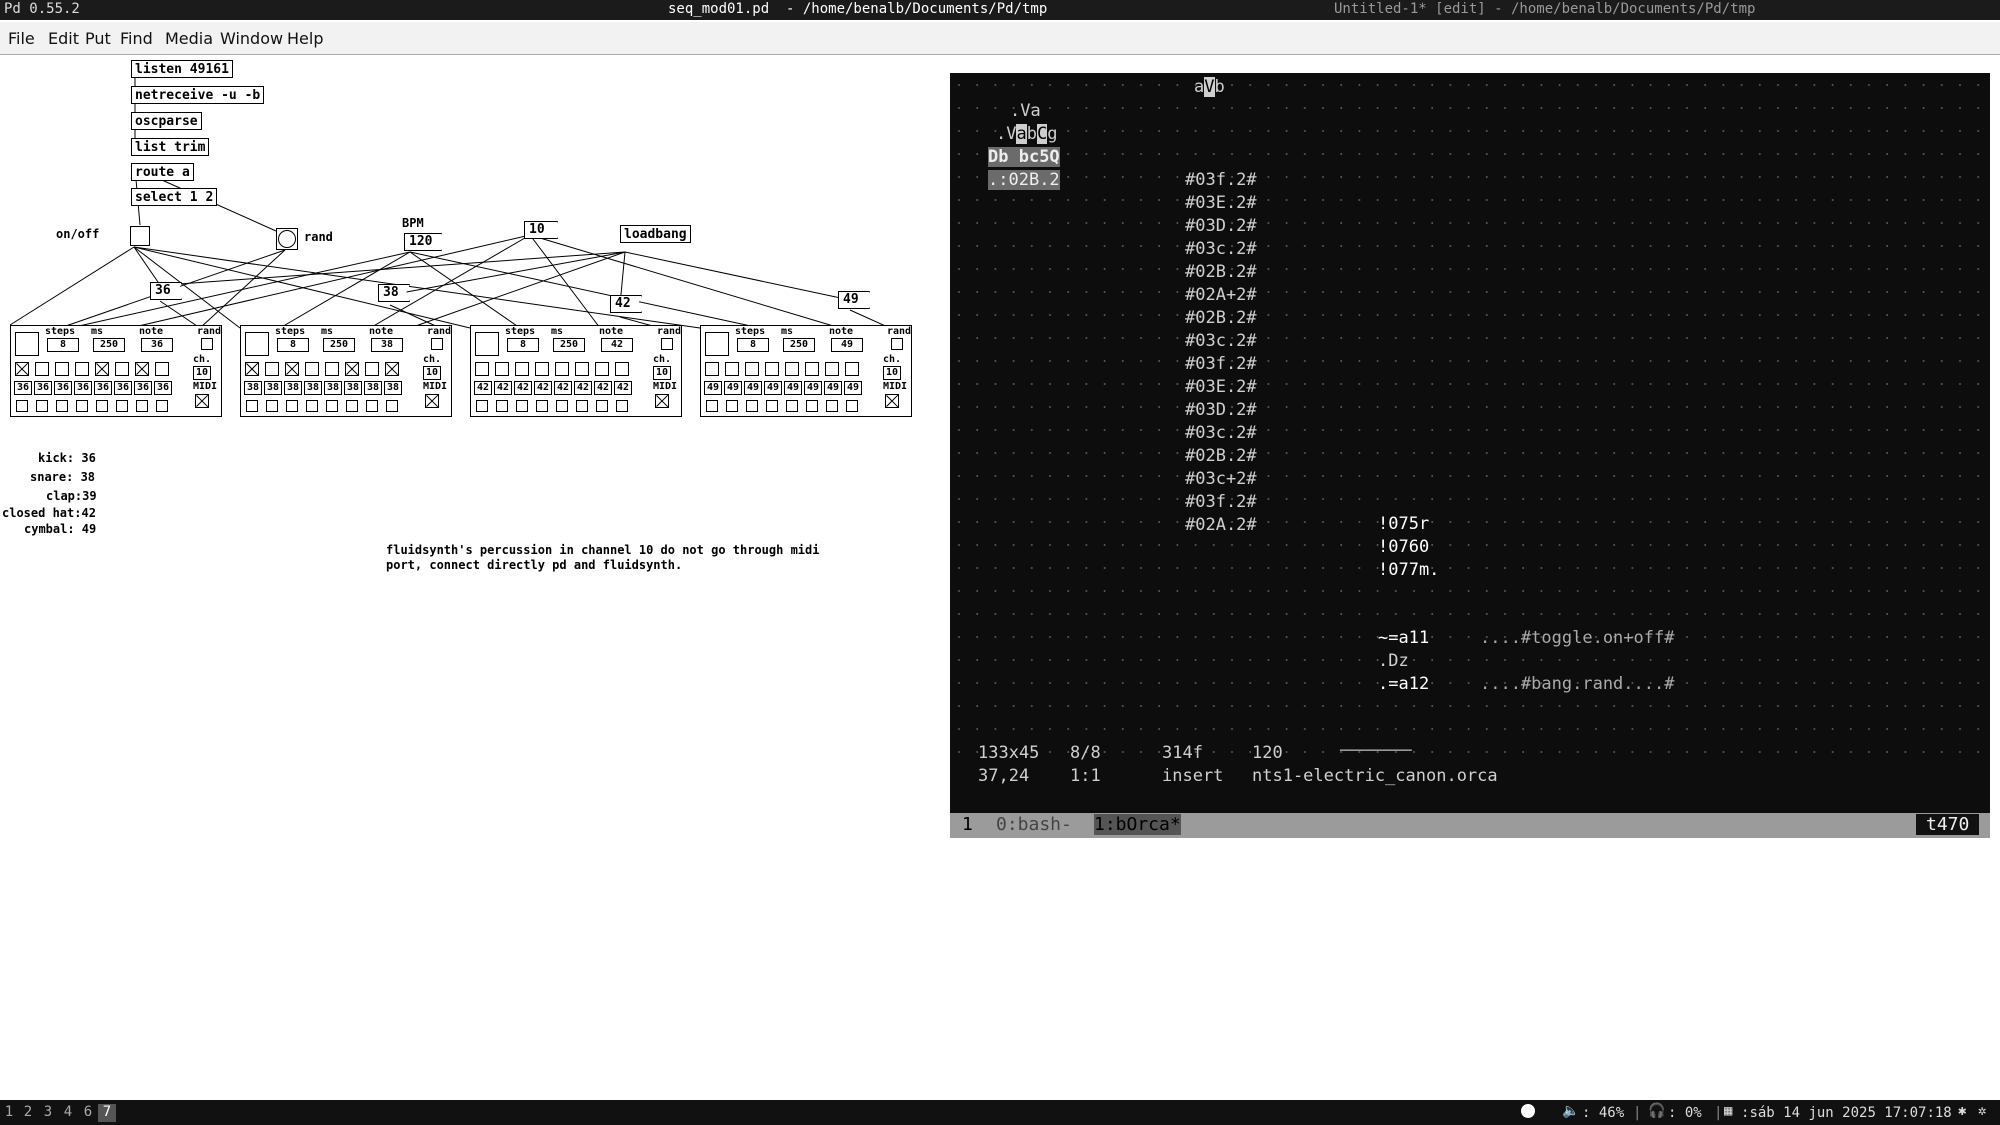 This screenshot has width=2000, height=1125. Describe the element at coordinates (523, 345) in the screenshot. I see `steps-number: 8` at that location.